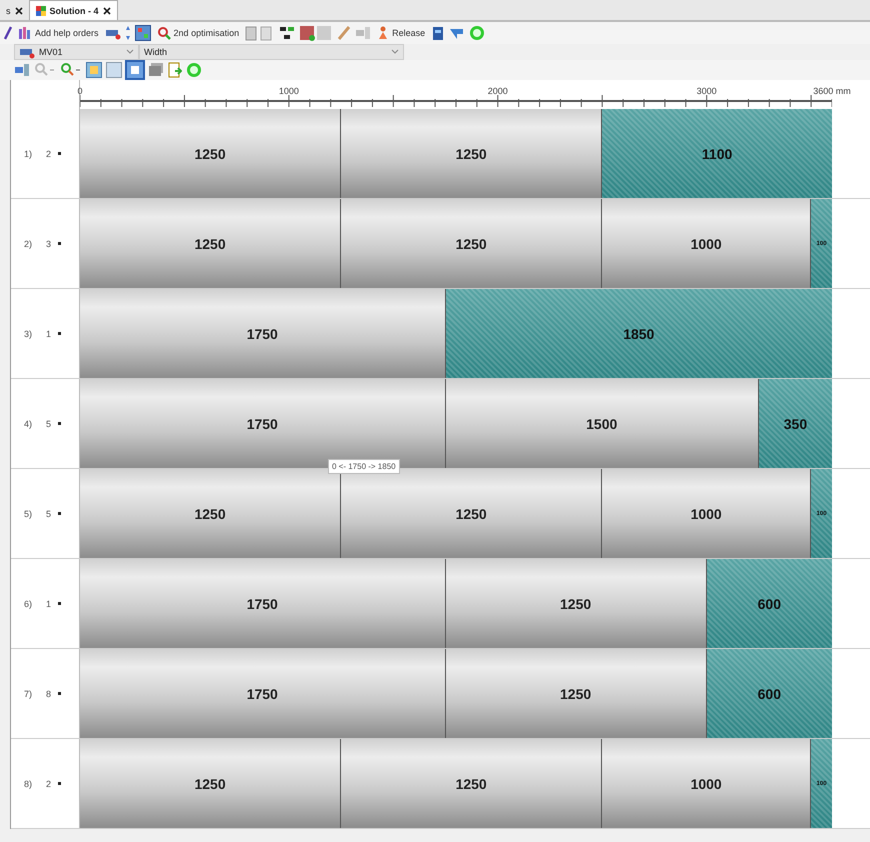 This screenshot has height=842, width=870. I want to click on cut-piece: 350, so click(795, 423).